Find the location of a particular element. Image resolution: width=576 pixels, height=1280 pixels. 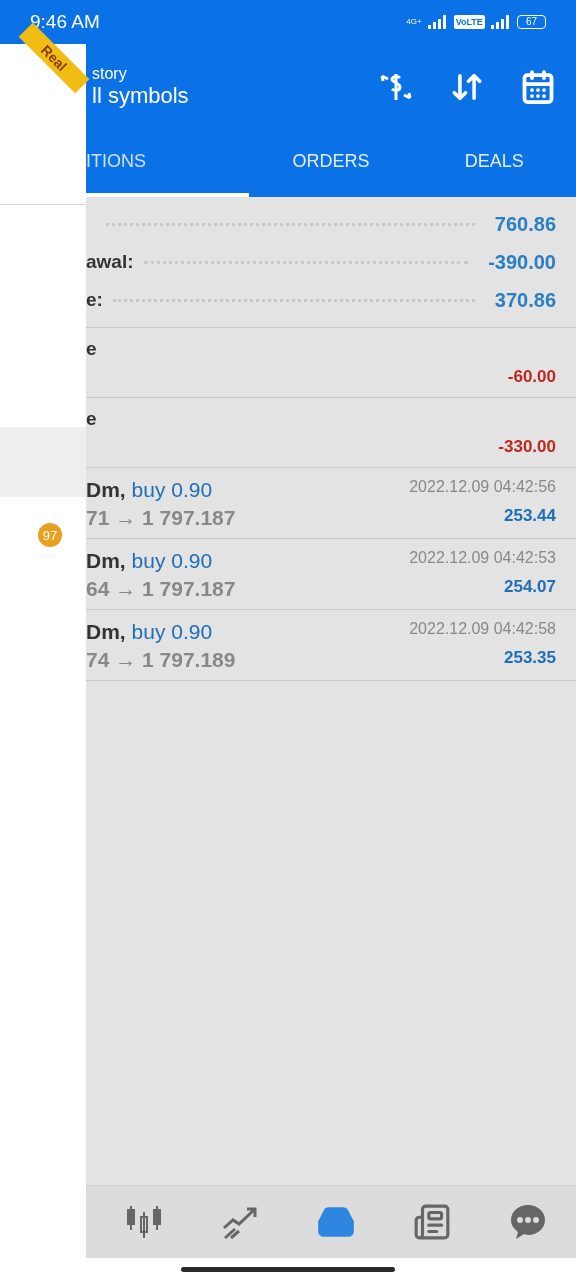

screen-title: story is located at coordinates (110, 74).